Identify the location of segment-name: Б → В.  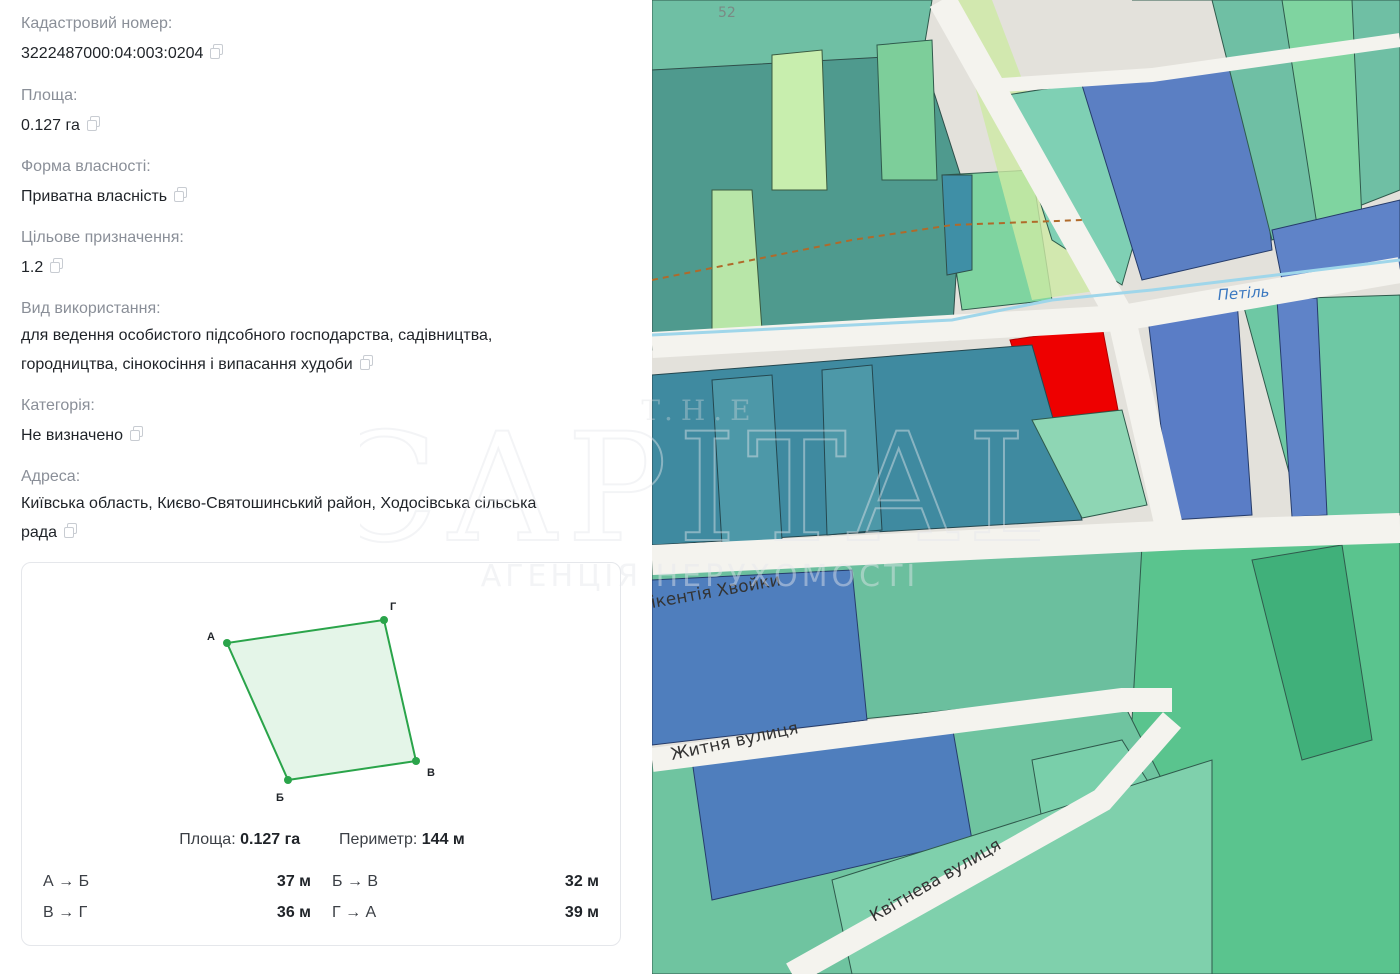
(355, 881).